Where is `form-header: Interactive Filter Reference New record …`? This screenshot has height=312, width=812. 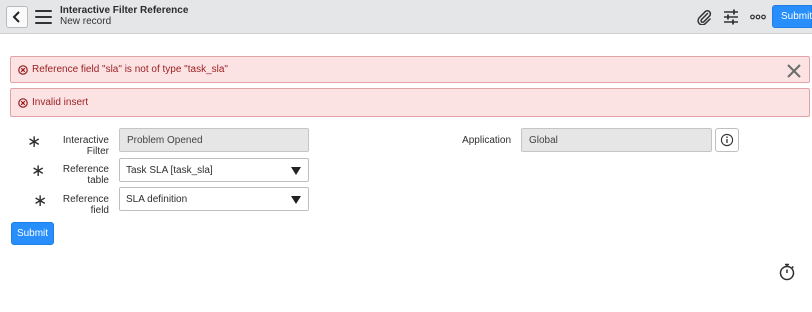
form-header: Interactive Filter Reference New record … is located at coordinates (406, 17).